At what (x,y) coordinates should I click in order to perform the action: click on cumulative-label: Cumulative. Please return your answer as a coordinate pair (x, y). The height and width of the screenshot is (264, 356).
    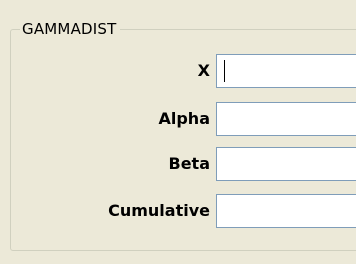
    Looking at the image, I should click on (159, 210).